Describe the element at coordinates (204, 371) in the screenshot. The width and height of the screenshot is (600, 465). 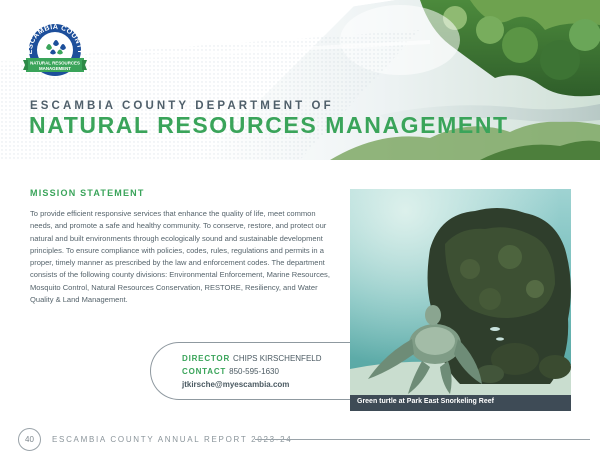
I see `contact-label: CONTACT` at that location.